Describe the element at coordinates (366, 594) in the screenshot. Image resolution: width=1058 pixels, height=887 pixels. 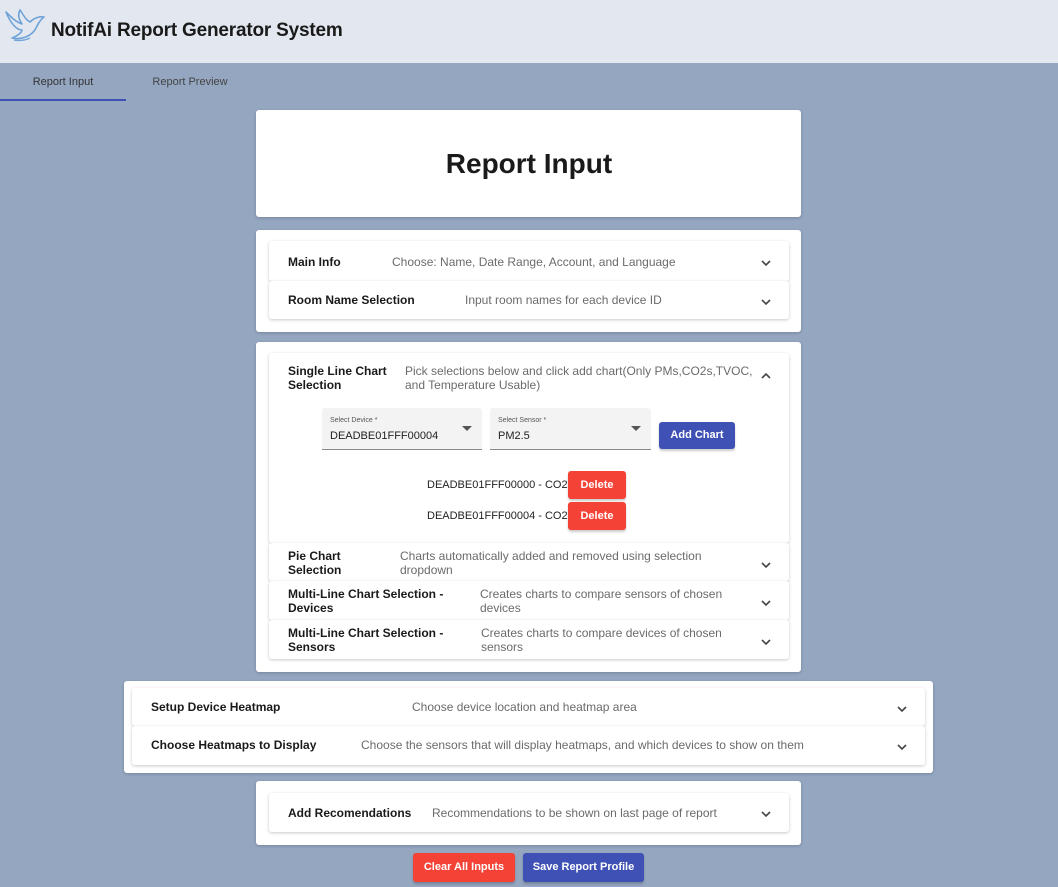
I see `multi-devices-title-line1: Multi-Line Chart Selection -` at that location.